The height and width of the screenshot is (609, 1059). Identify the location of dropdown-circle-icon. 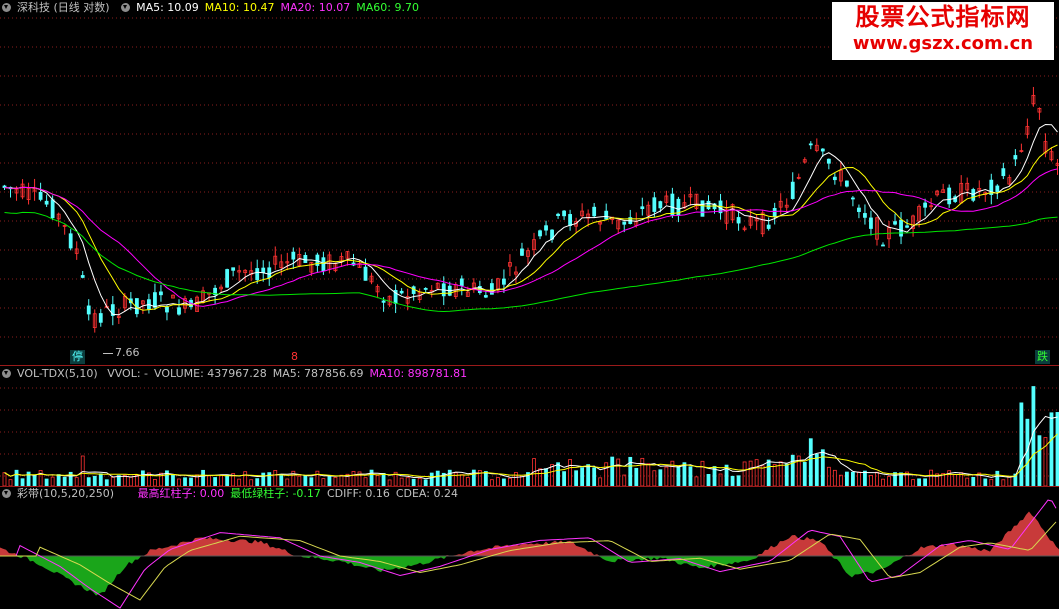
(6, 7).